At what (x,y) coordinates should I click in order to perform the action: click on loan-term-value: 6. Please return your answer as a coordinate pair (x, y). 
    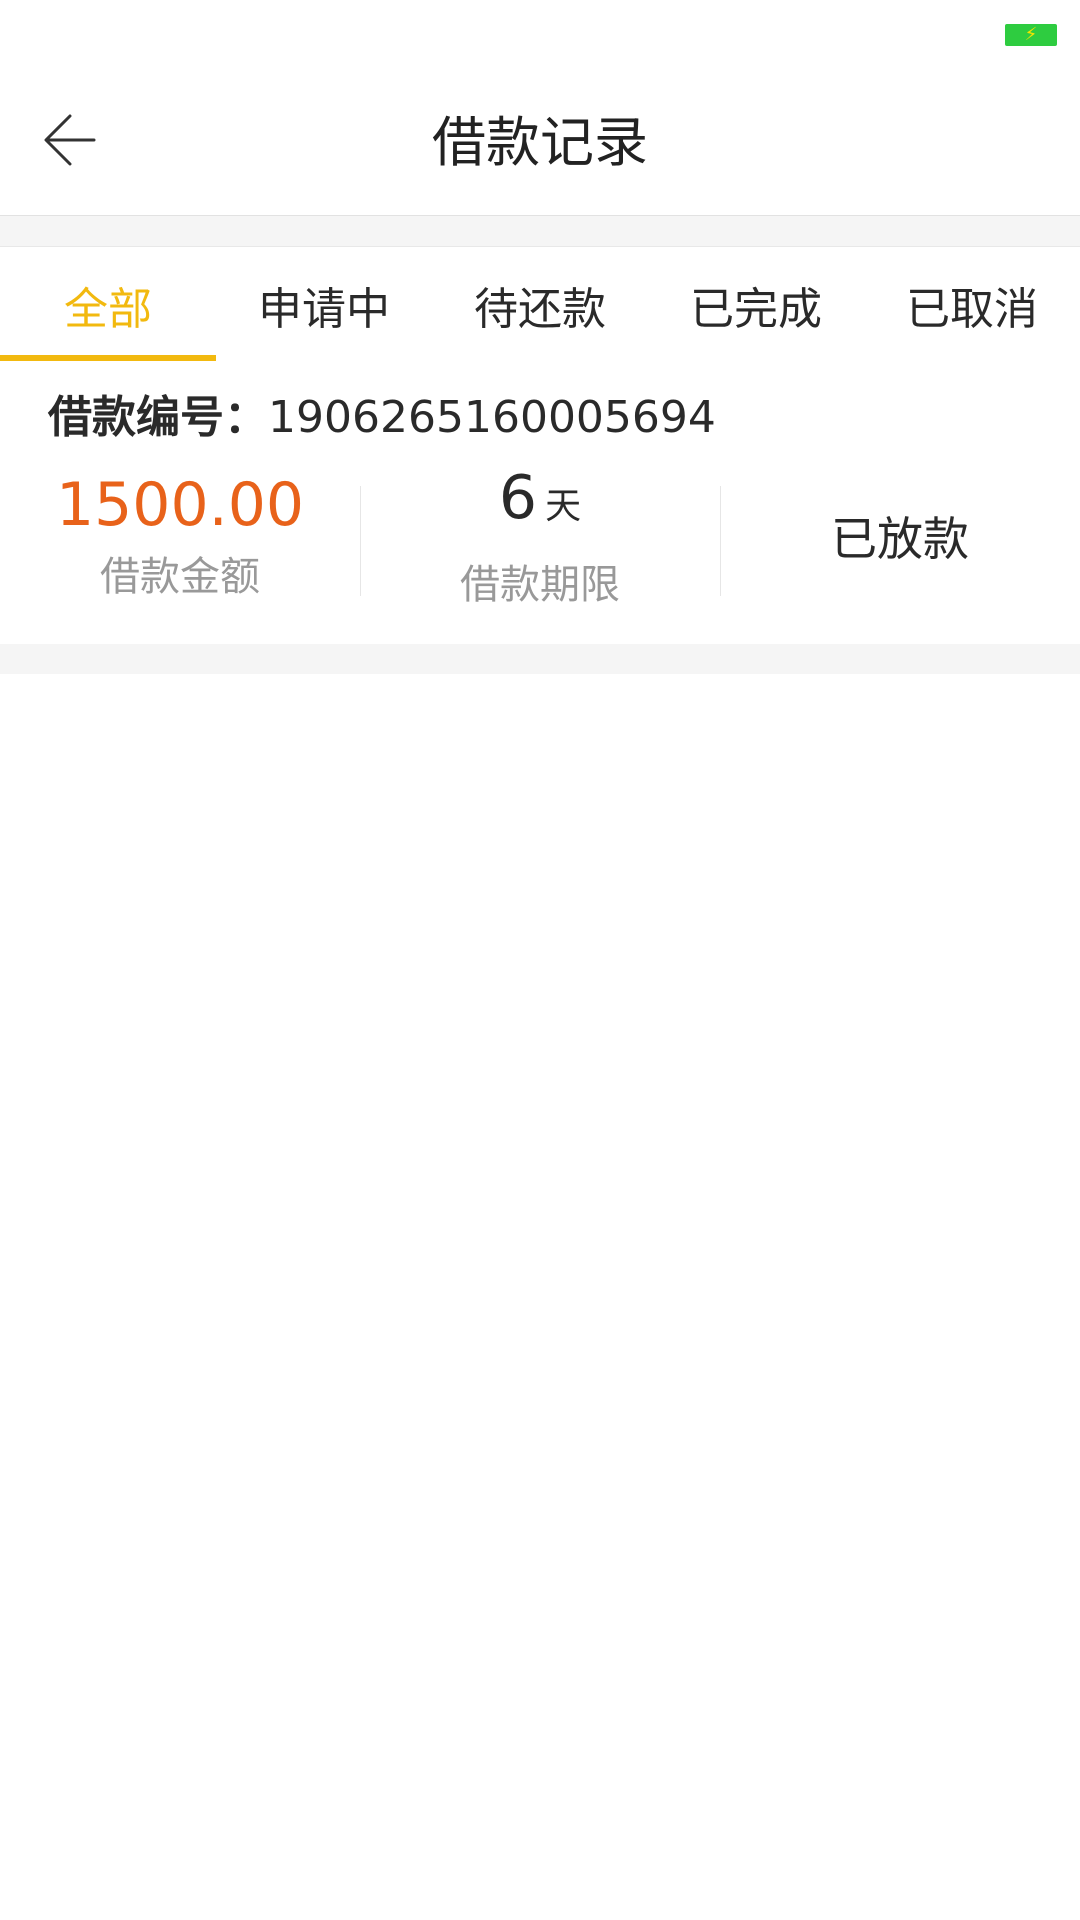
    Looking at the image, I should click on (518, 497).